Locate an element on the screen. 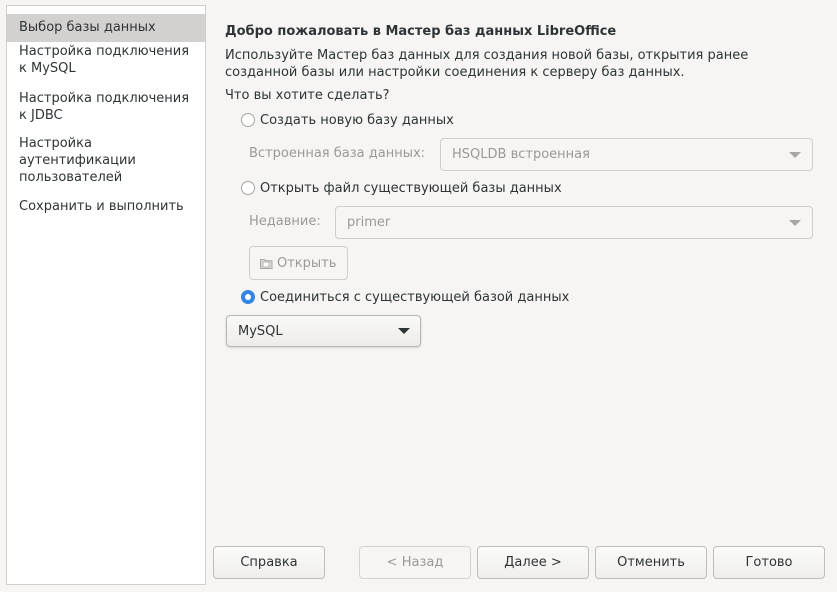 This screenshot has height=592, width=837. step-jdbc-connection: Настройка подключения к JDBC is located at coordinates (106, 107).